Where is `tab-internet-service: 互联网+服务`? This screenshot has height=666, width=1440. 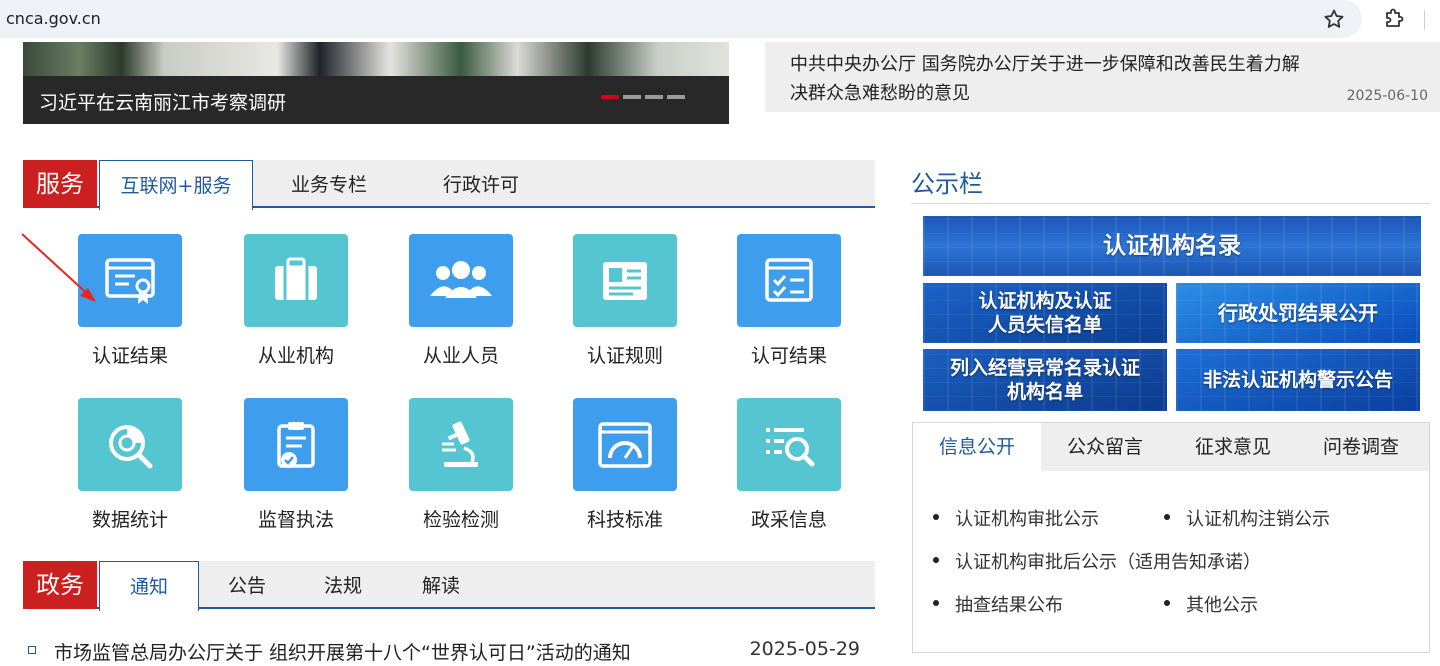 tab-internet-service: 互联网+服务 is located at coordinates (176, 185).